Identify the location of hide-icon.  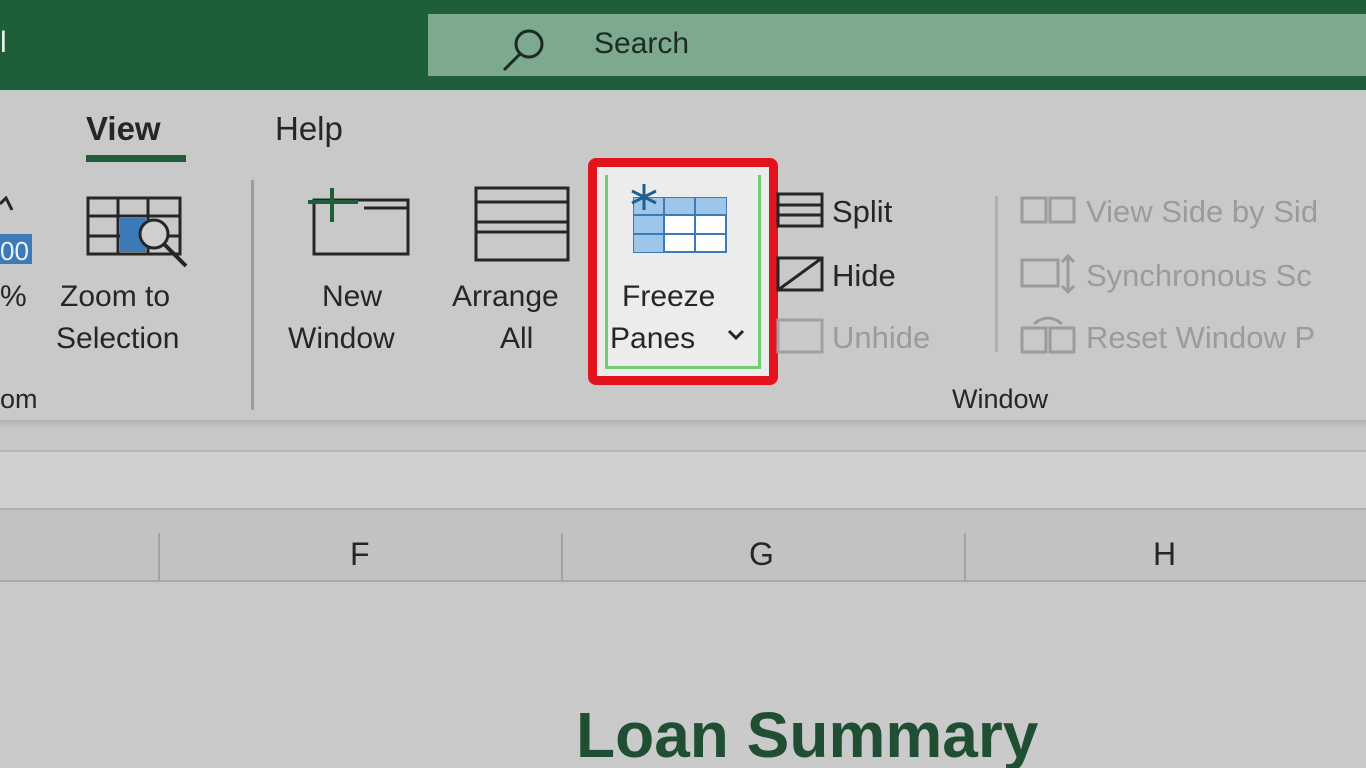
(800, 274).